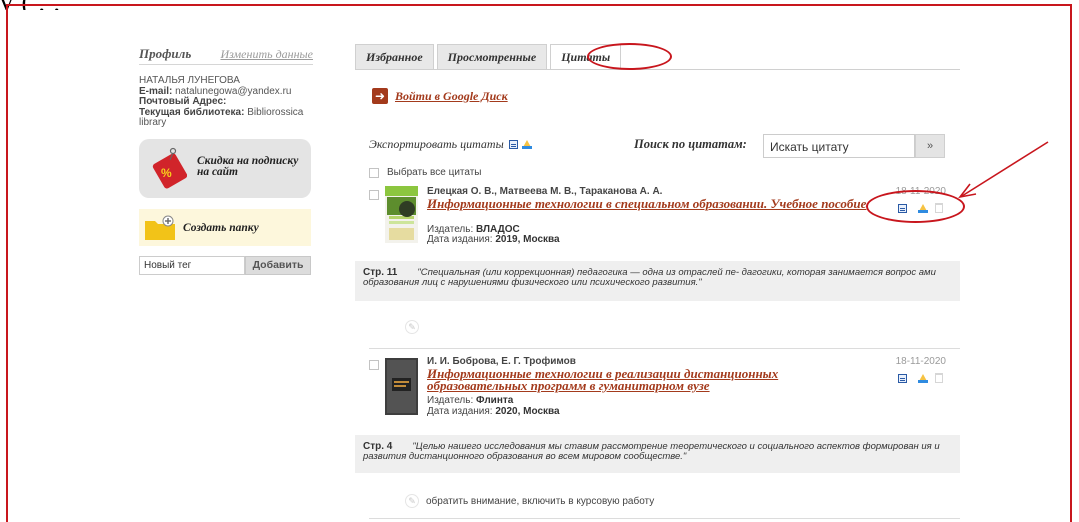 The width and height of the screenshot is (1079, 522). What do you see at coordinates (434, 172) in the screenshot?
I see `select-all-label: Выбрать все цитаты` at bounding box center [434, 172].